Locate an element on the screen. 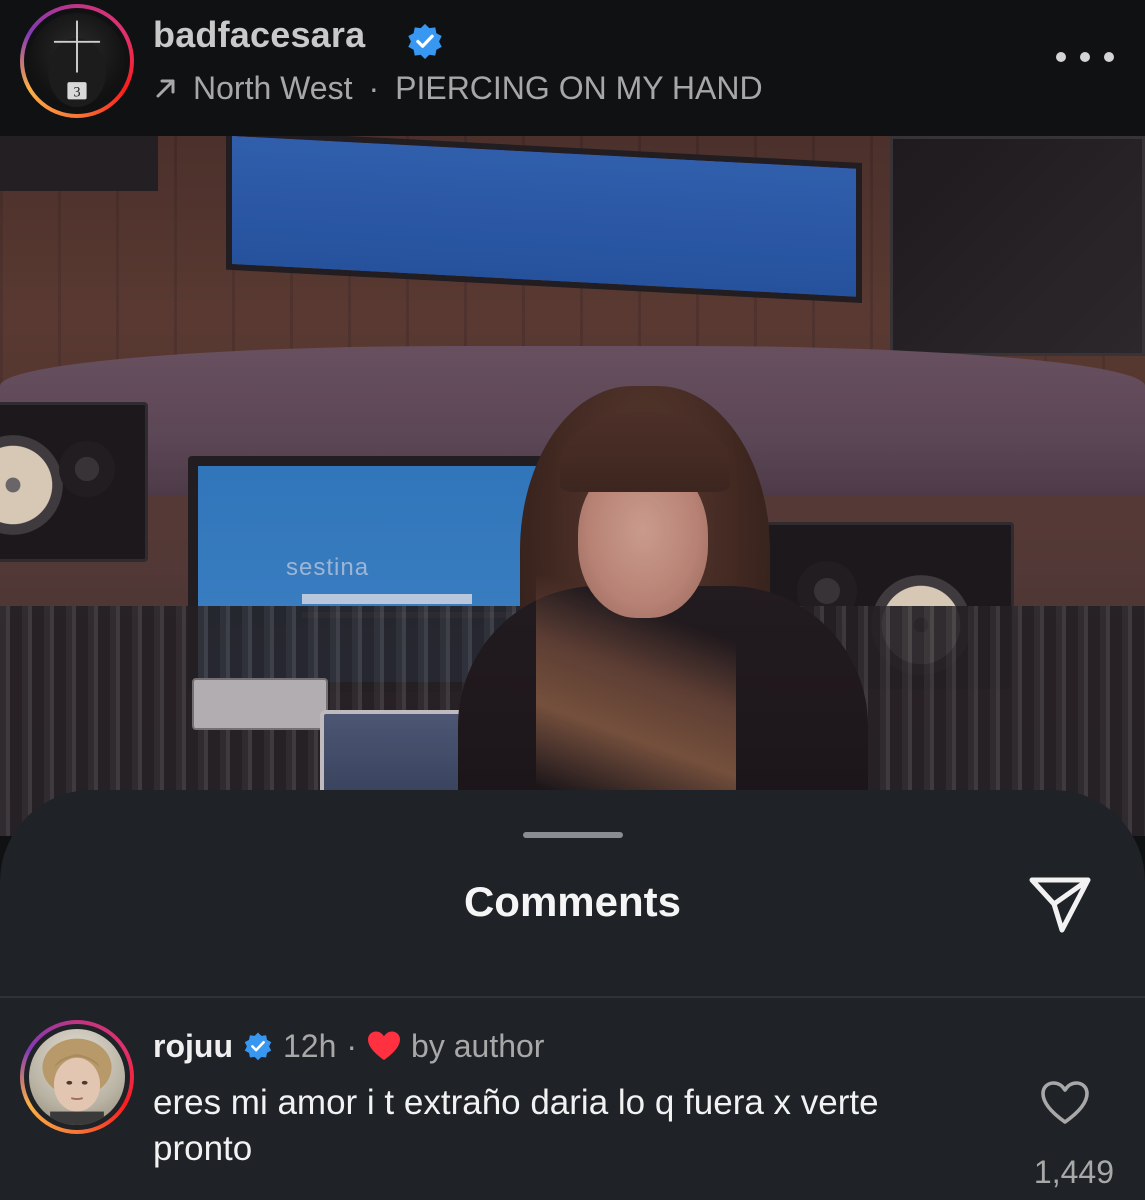 The image size is (1145, 1200). heart-filled-icon is located at coordinates (384, 1045).